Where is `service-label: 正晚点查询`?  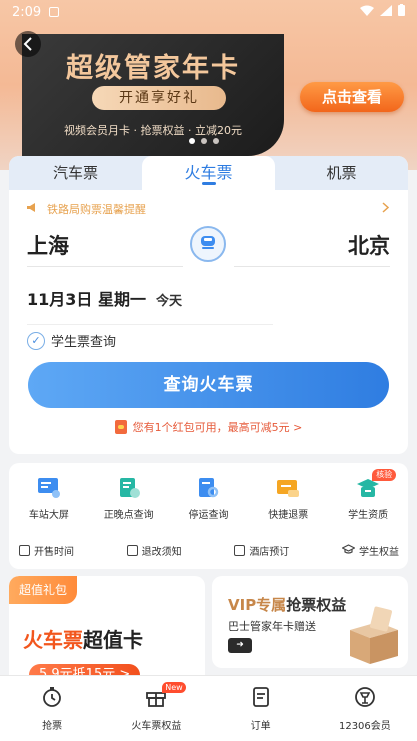
service-label: 正晚点查询 is located at coordinates (128, 515).